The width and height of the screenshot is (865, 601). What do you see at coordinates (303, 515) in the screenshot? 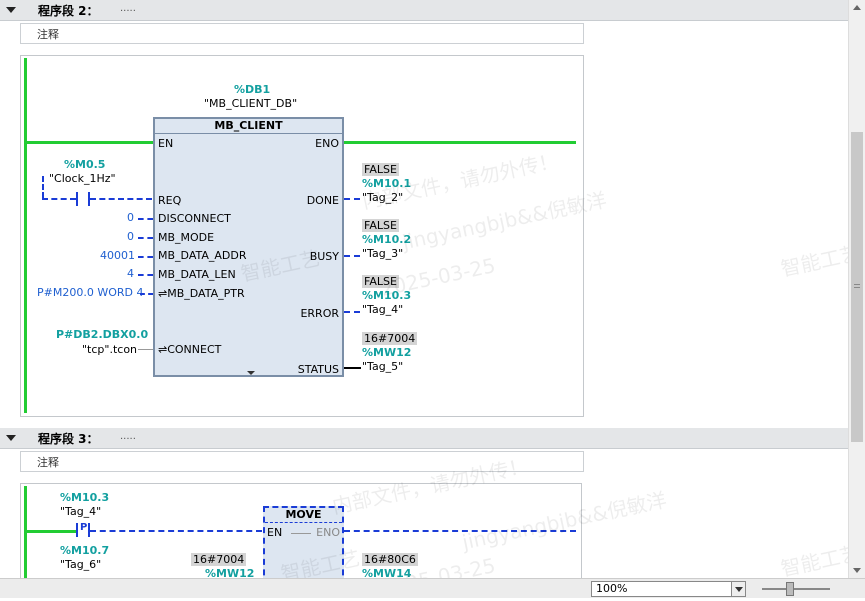
I see `block-name: MOVE` at bounding box center [303, 515].